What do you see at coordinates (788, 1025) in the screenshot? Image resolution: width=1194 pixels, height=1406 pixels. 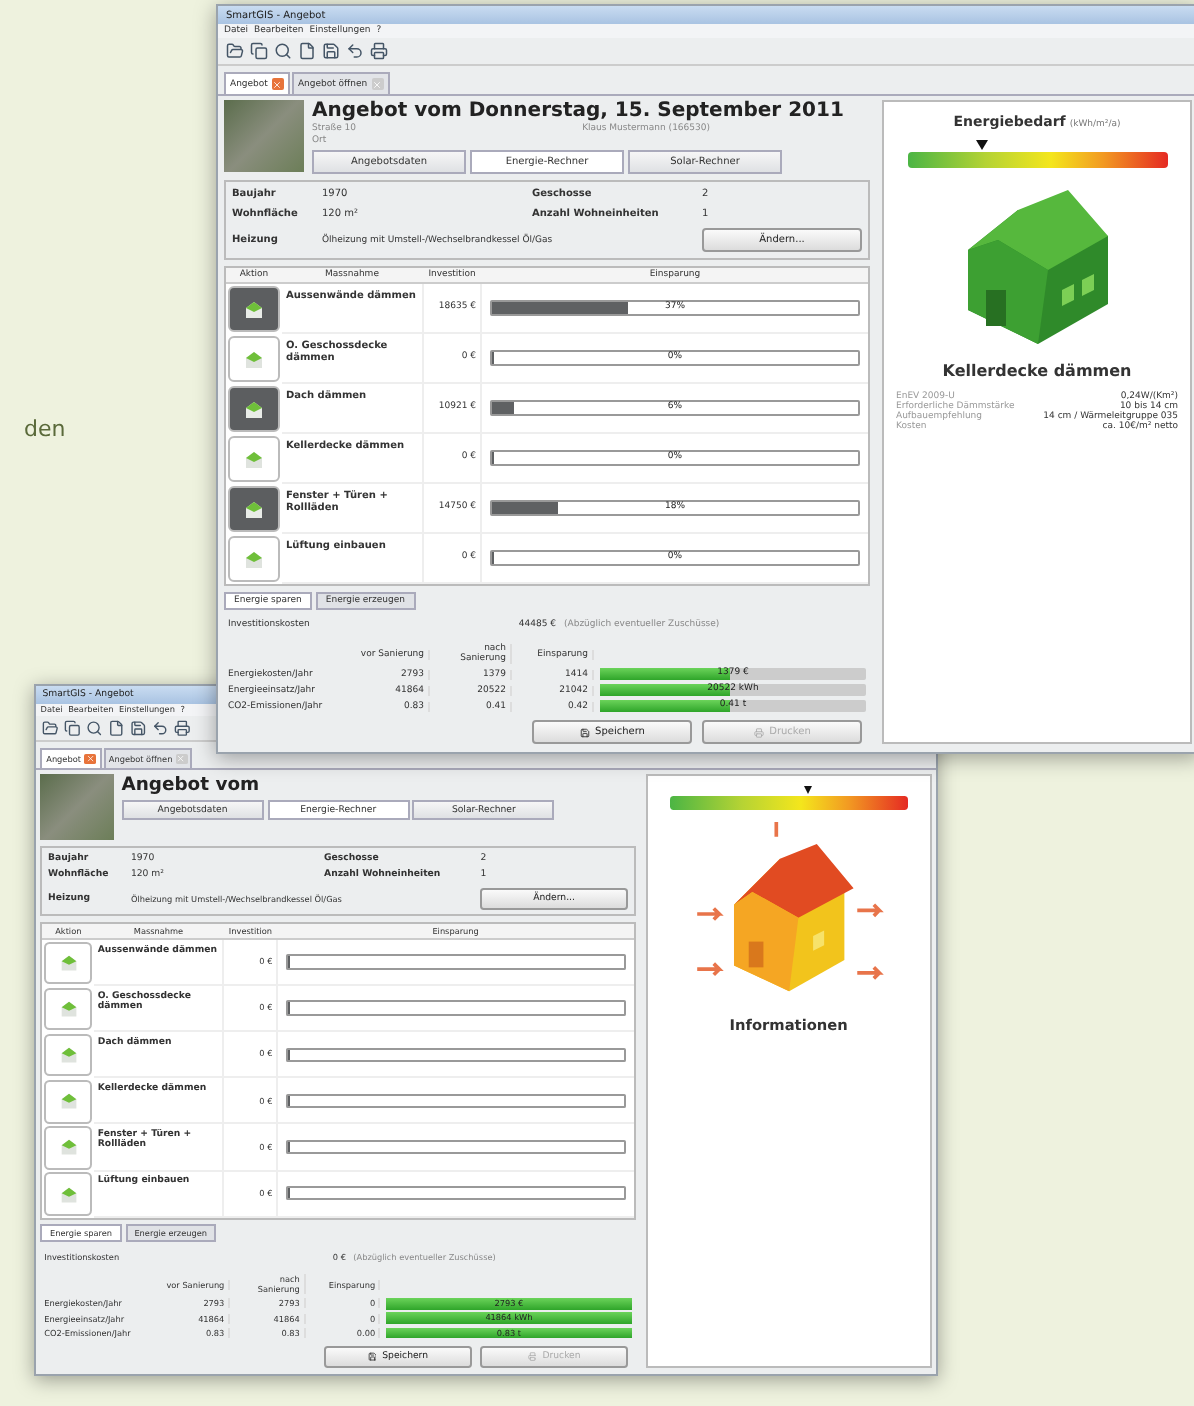 I see `measure-heading: Informationen` at bounding box center [788, 1025].